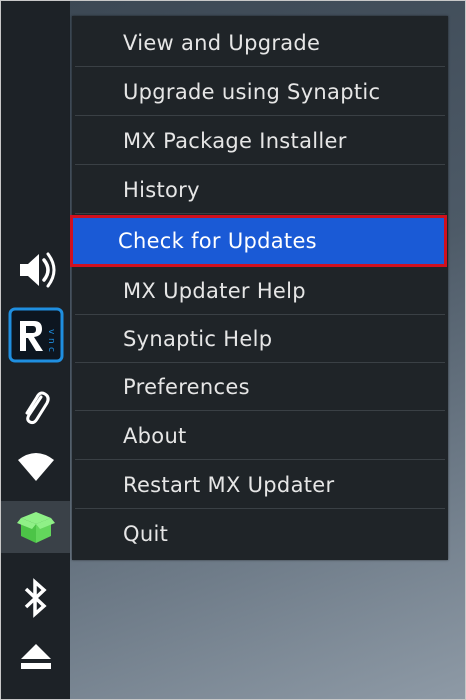  Describe the element at coordinates (260, 339) in the screenshot. I see `menu-item-synaptic-help: Synaptic Help` at that location.